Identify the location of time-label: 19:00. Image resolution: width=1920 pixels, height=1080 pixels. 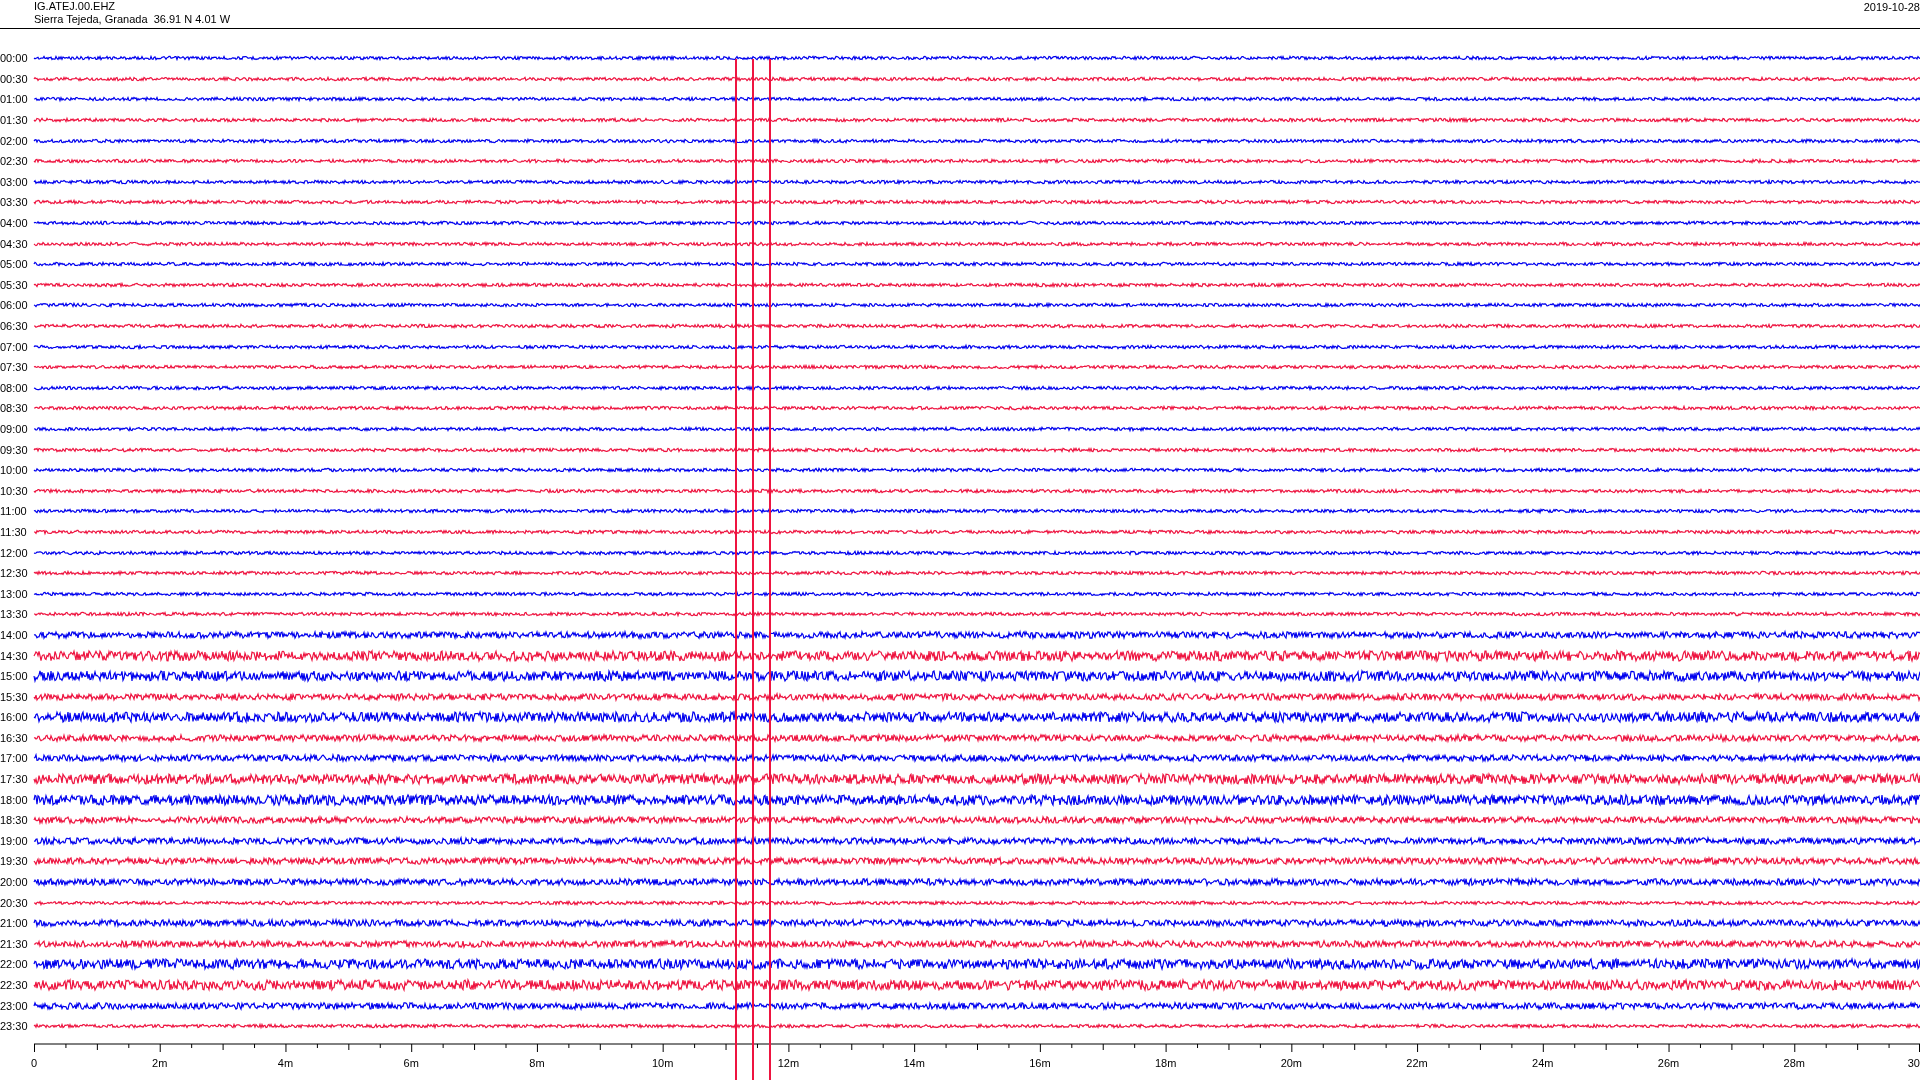
(14, 840).